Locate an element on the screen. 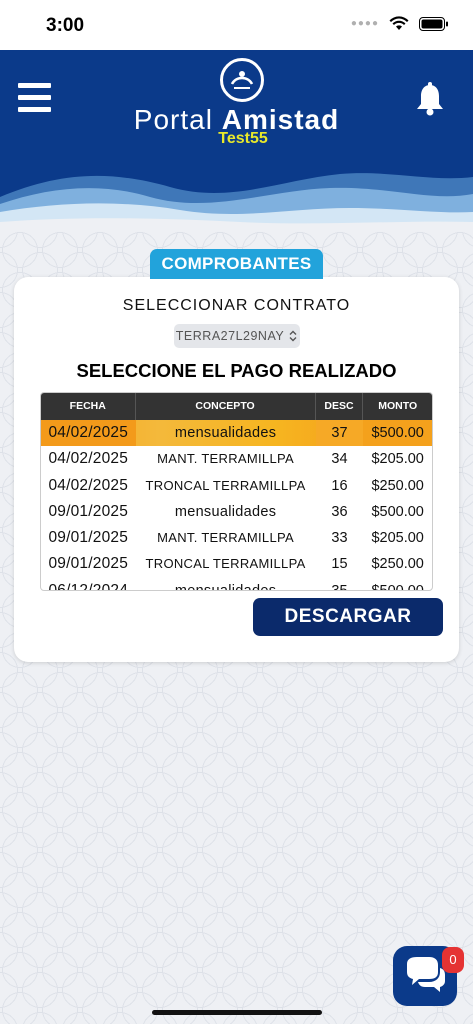  table-row: 09/01/2025 mensualidades 36 $500.00 is located at coordinates (236, 512).